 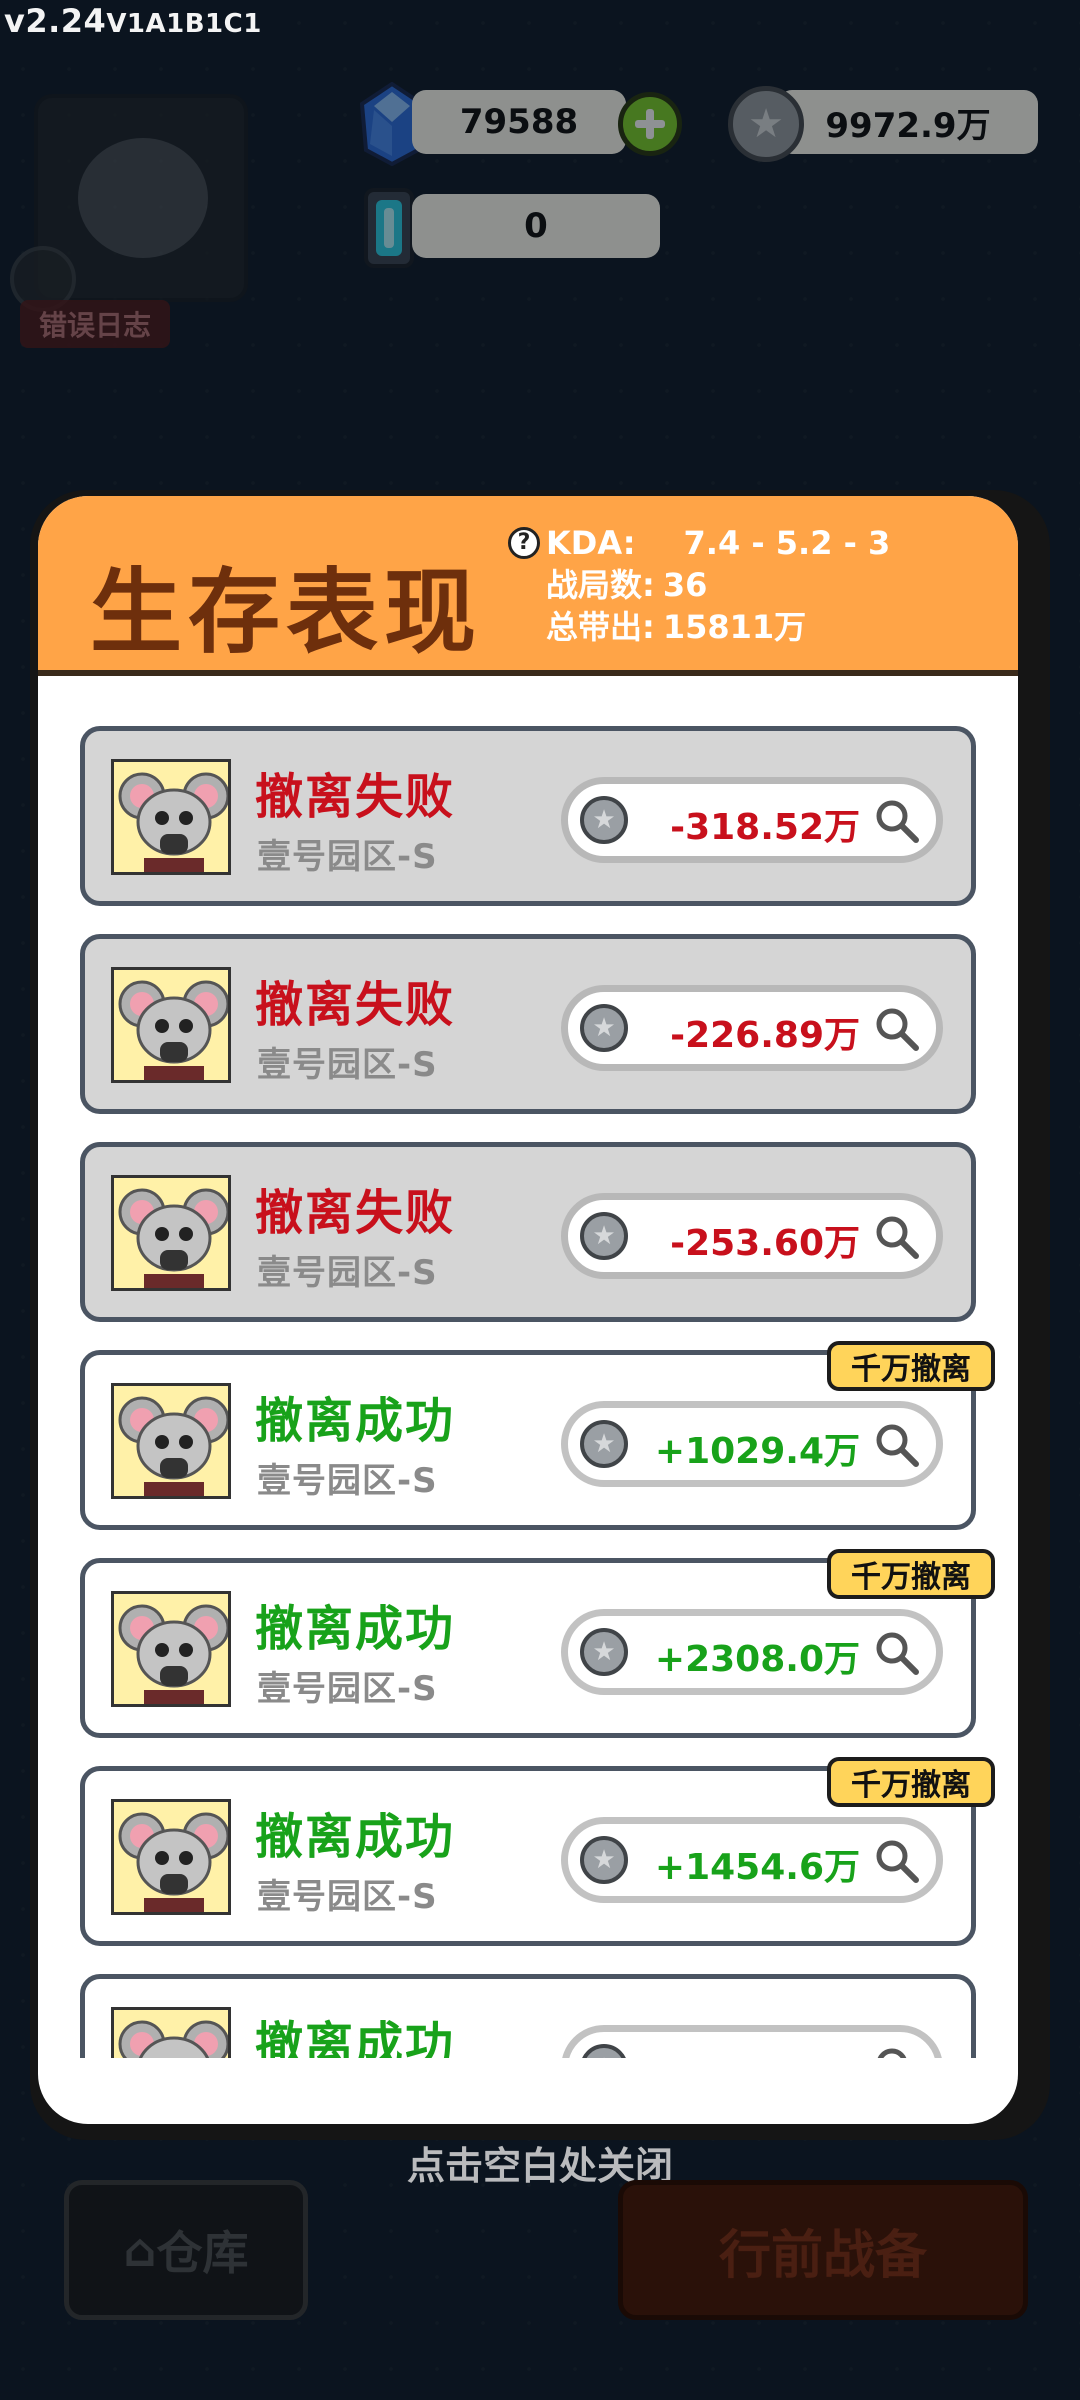 I want to click on record-value-pill: ★ +1454.6万, so click(x=752, y=1860).